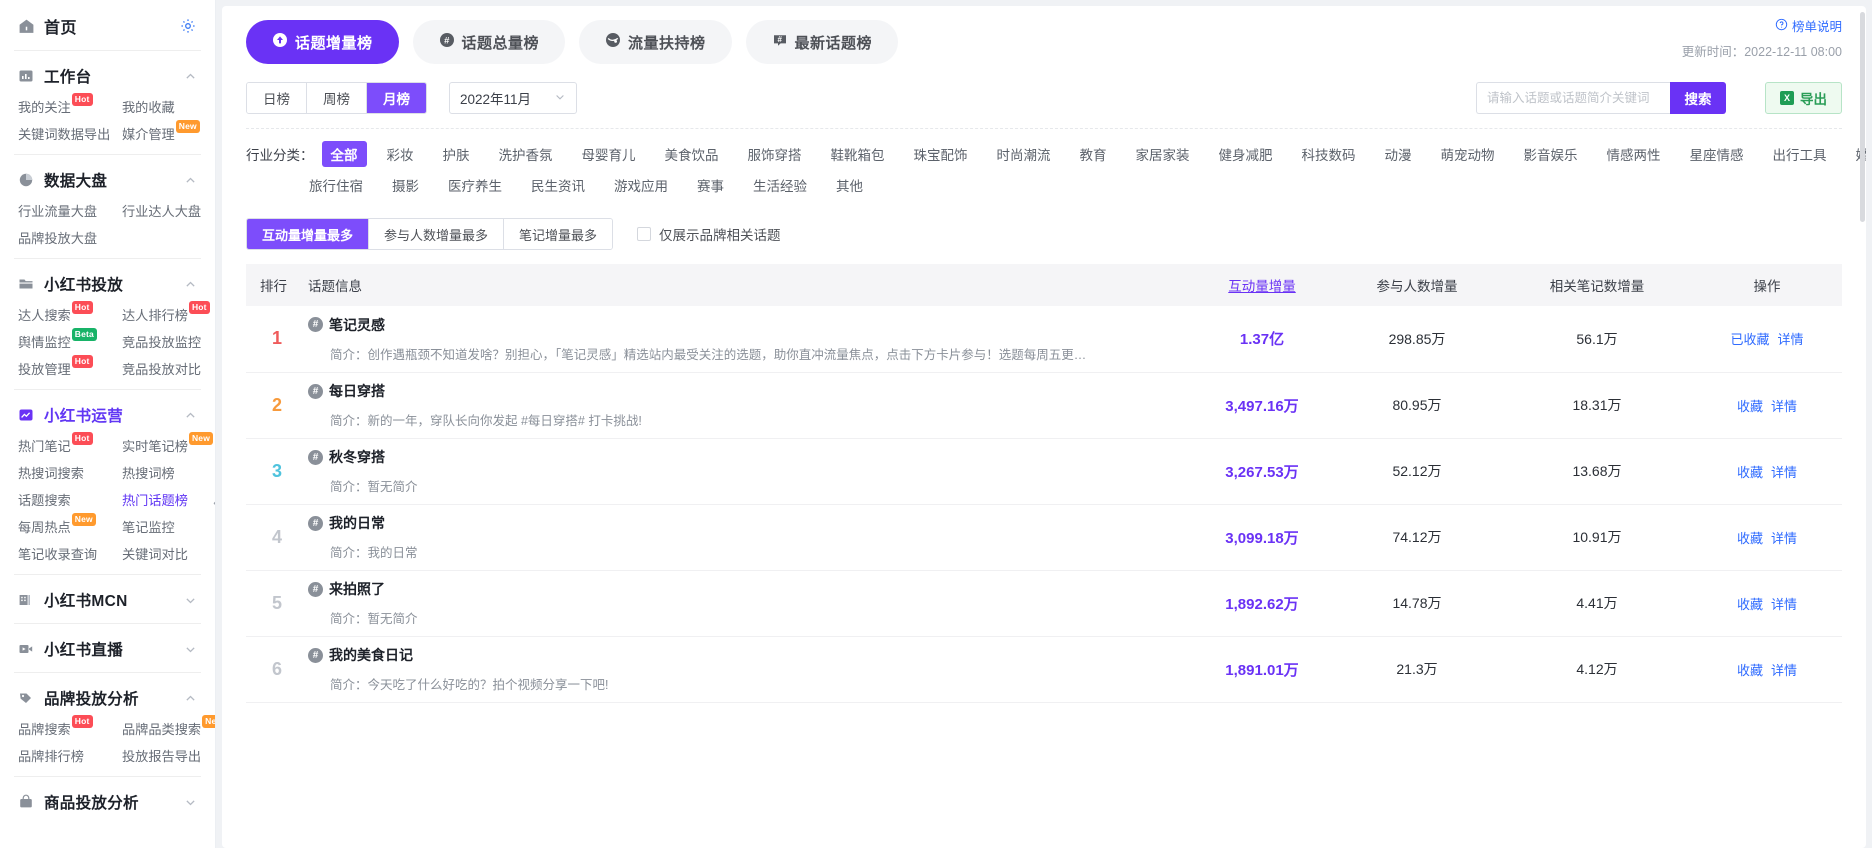 Image resolution: width=1872 pixels, height=848 pixels. What do you see at coordinates (822, 42) in the screenshot?
I see `tab-latest-topic: # 最新话题榜` at bounding box center [822, 42].